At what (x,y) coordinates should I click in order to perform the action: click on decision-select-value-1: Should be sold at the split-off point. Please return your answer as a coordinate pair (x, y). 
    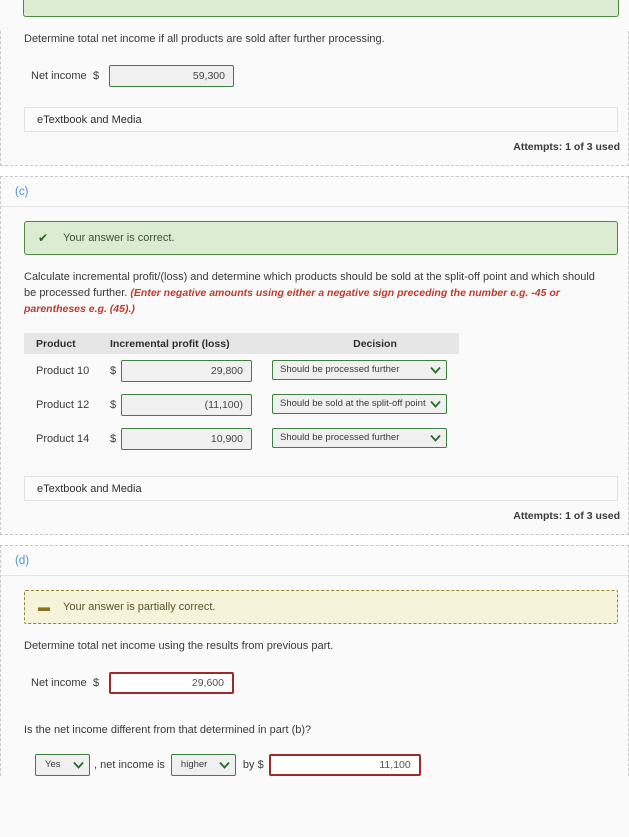
    Looking at the image, I should click on (353, 403).